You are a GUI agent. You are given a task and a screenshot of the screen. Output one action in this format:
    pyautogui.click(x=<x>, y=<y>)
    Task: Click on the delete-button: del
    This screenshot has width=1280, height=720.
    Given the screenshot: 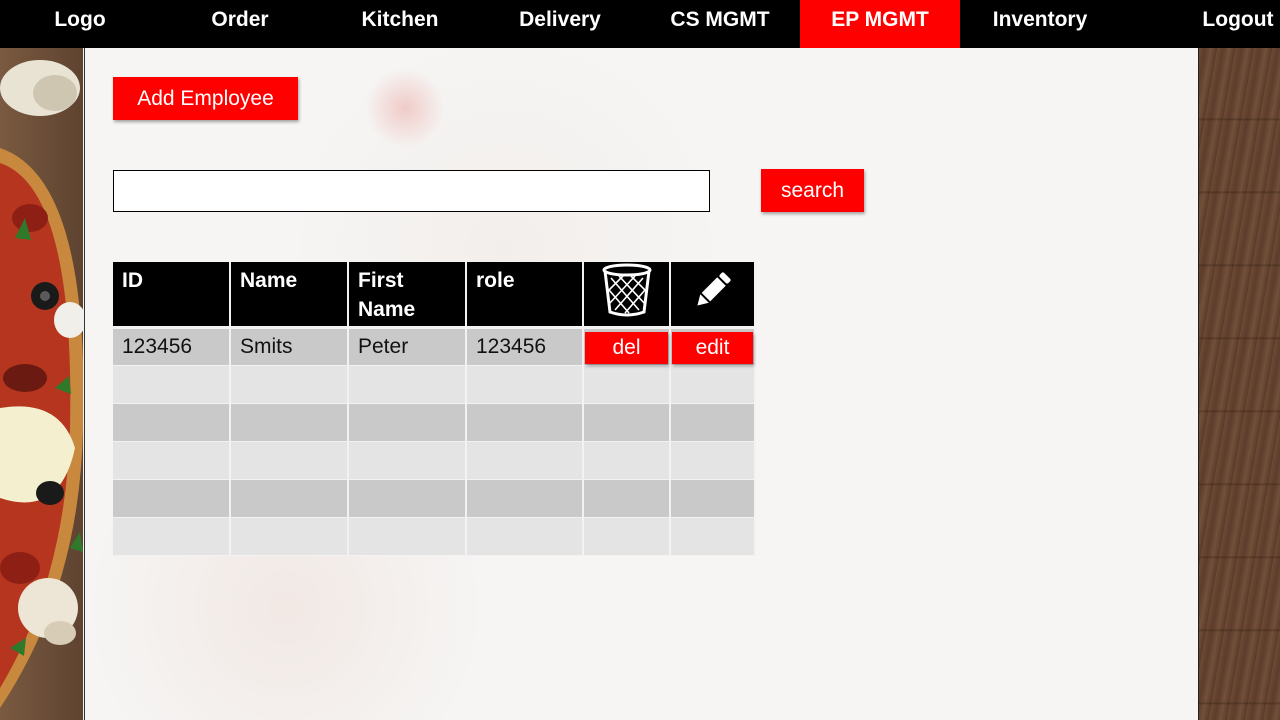 What is the action you would take?
    pyautogui.click(x=626, y=348)
    